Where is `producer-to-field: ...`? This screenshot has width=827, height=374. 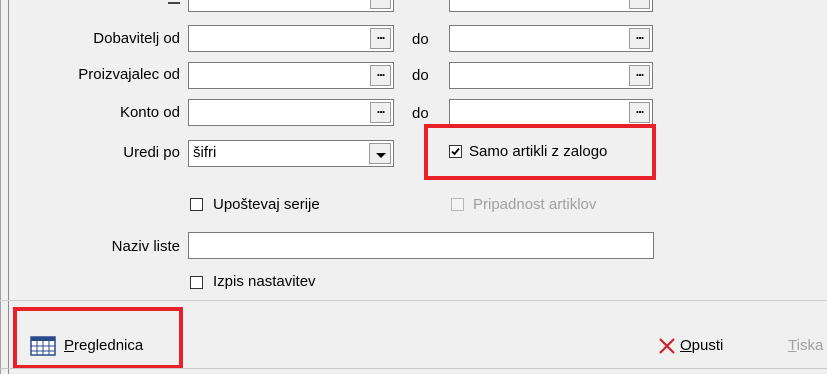 producer-to-field: ... is located at coordinates (551, 75).